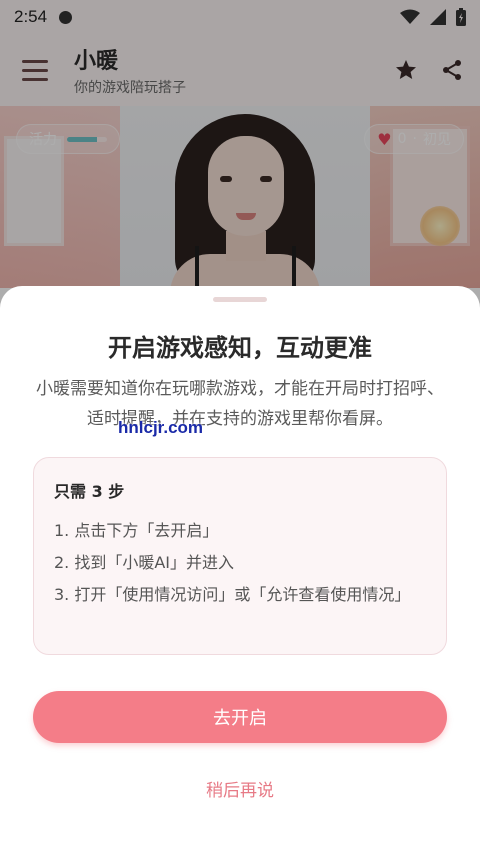  What do you see at coordinates (240, 788) in the screenshot?
I see `later-button: 稍后再说` at bounding box center [240, 788].